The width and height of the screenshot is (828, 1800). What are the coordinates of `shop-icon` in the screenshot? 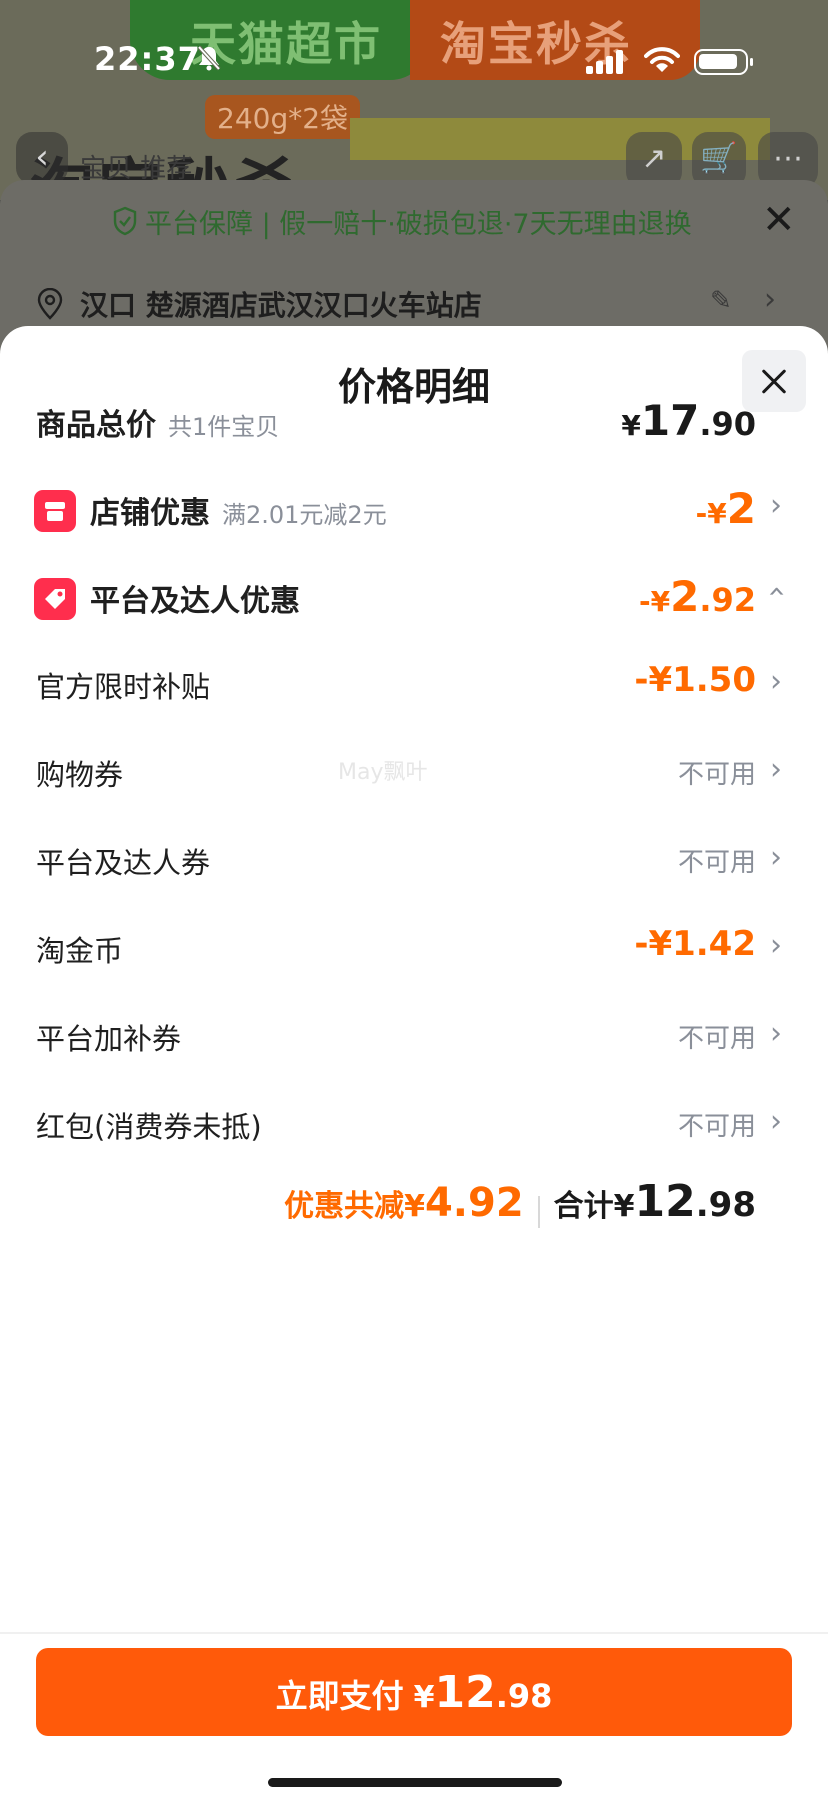 It's located at (55, 511).